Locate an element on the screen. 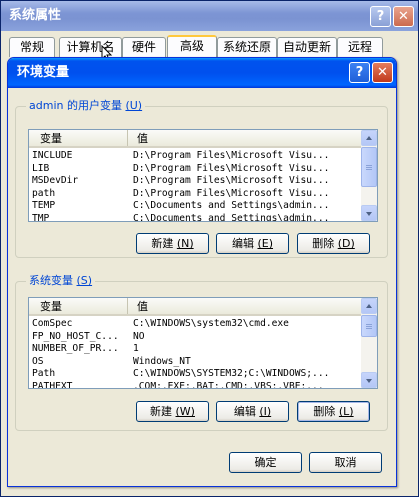  variable-value: NO is located at coordinates (139, 336).